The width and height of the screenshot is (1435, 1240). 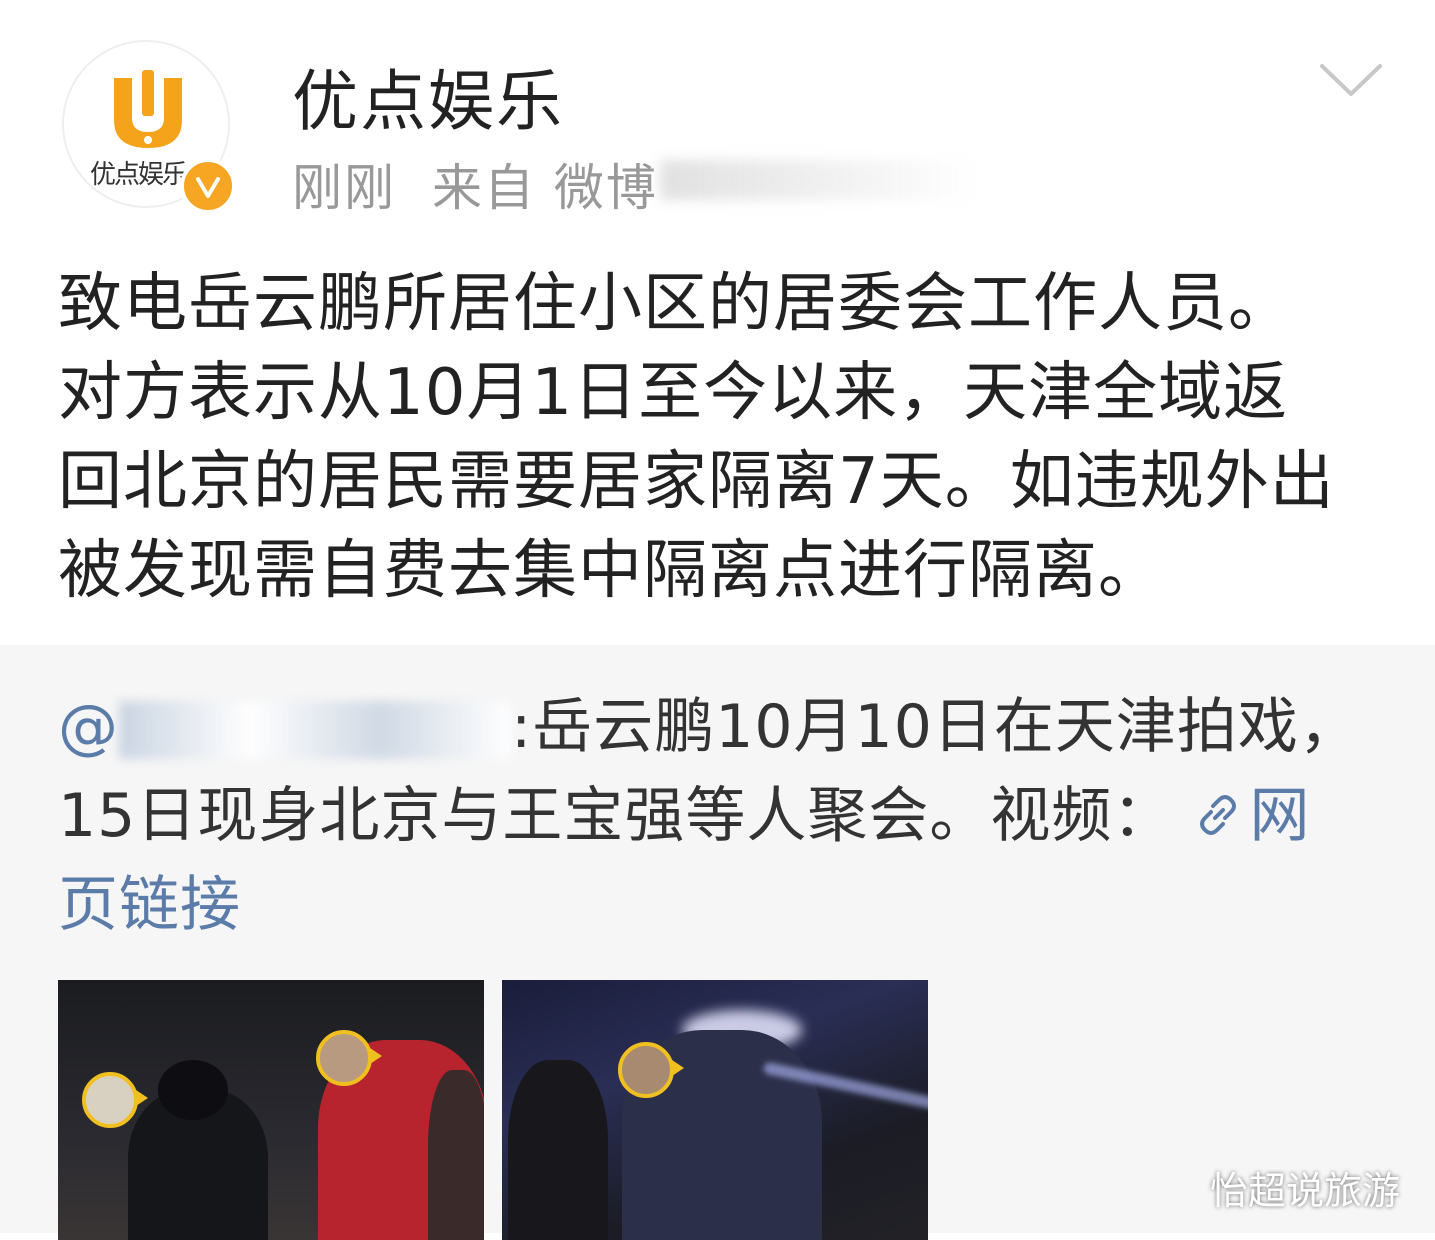 I want to click on repost-line-1: :岳云鹏10月10日在天津拍戏，, so click(x=935, y=727).